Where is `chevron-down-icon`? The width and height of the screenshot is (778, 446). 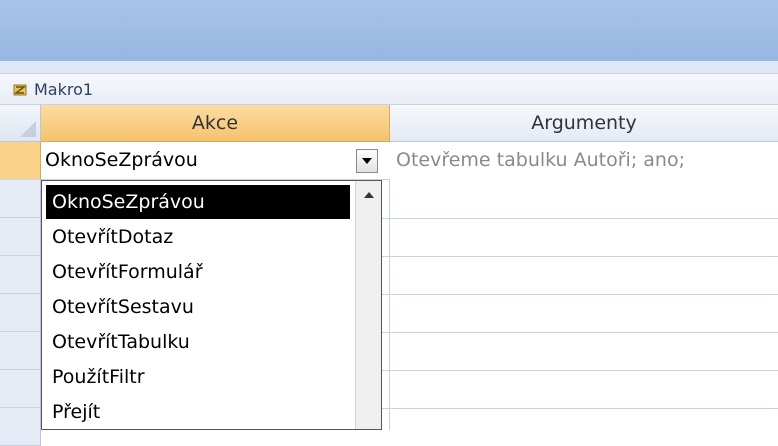
chevron-down-icon is located at coordinates (367, 161).